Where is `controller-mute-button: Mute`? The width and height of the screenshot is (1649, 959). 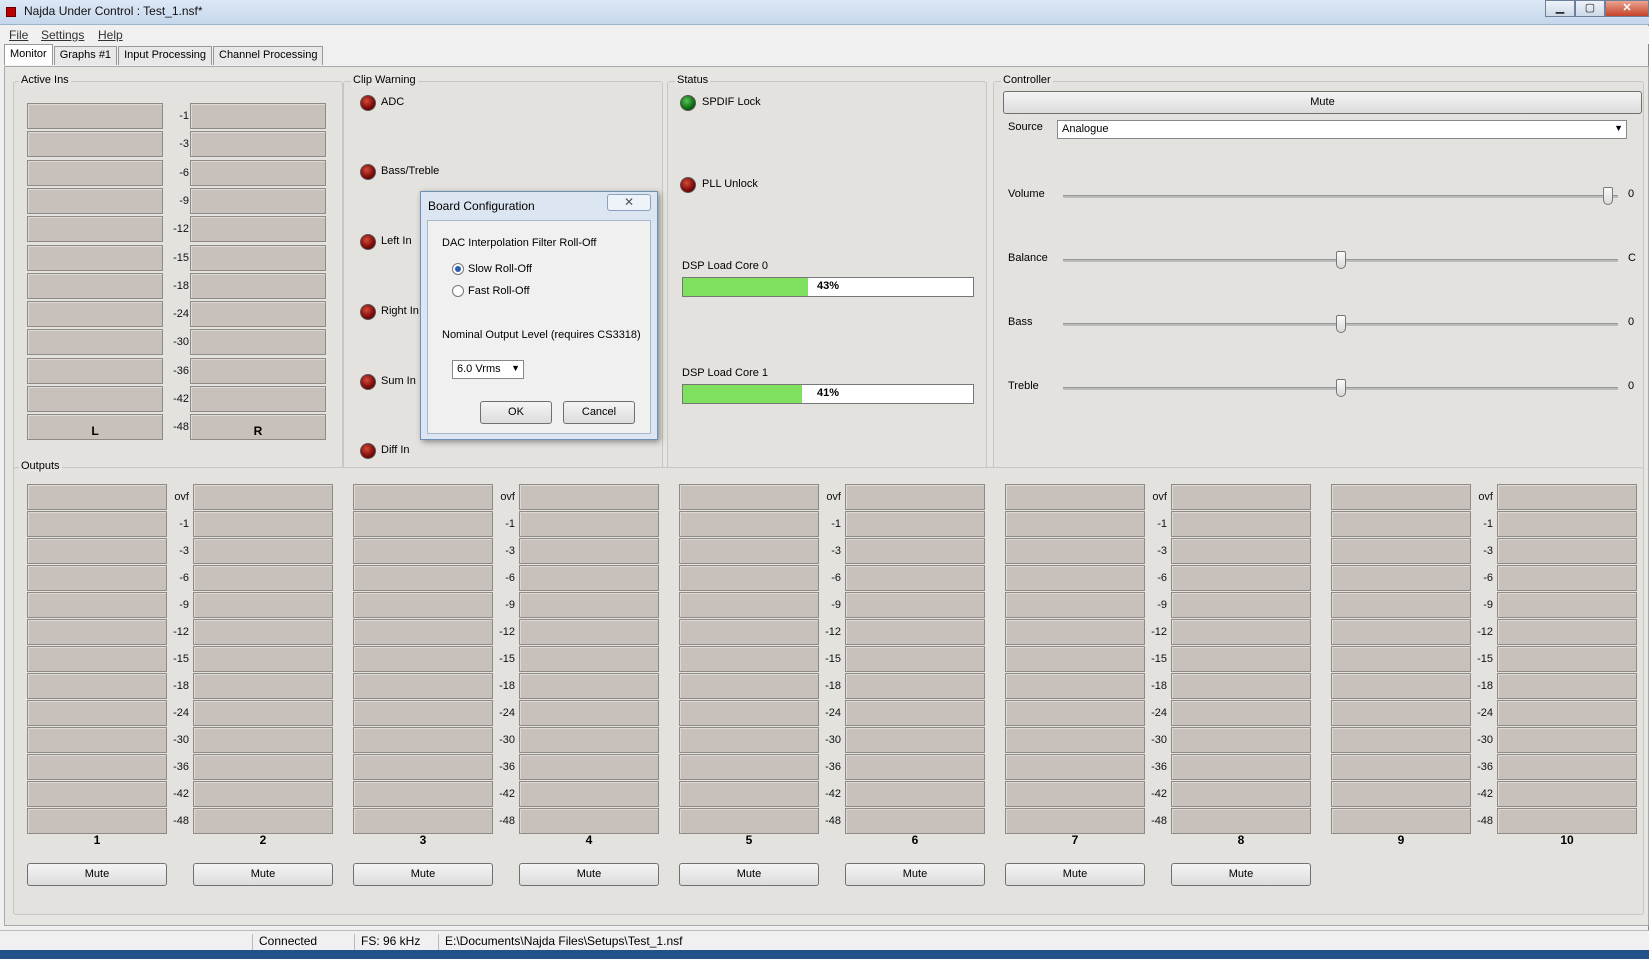
controller-mute-button: Mute is located at coordinates (1322, 102).